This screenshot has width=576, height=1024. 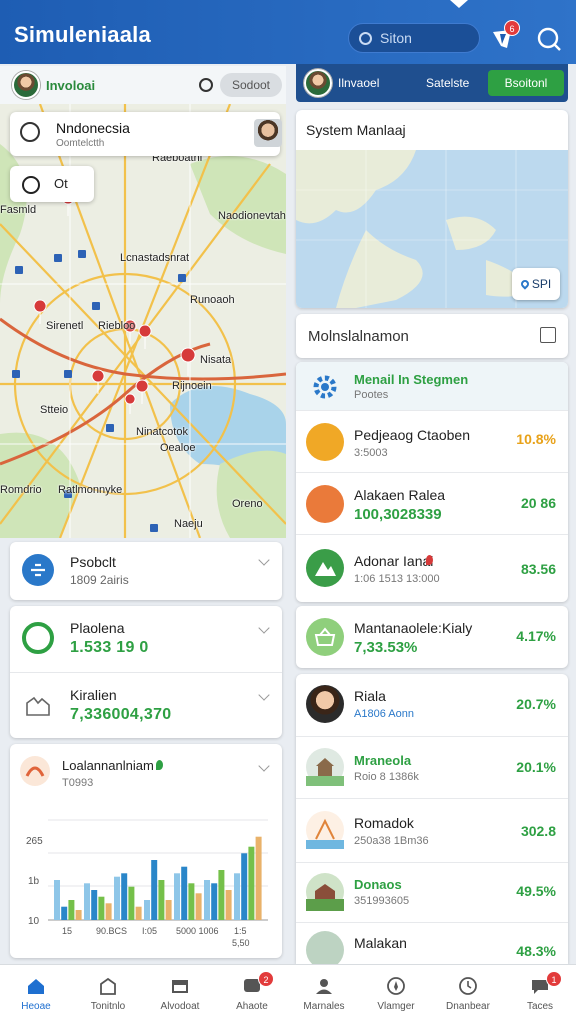 I want to click on map-filter-card: Ot, so click(x=52, y=184).